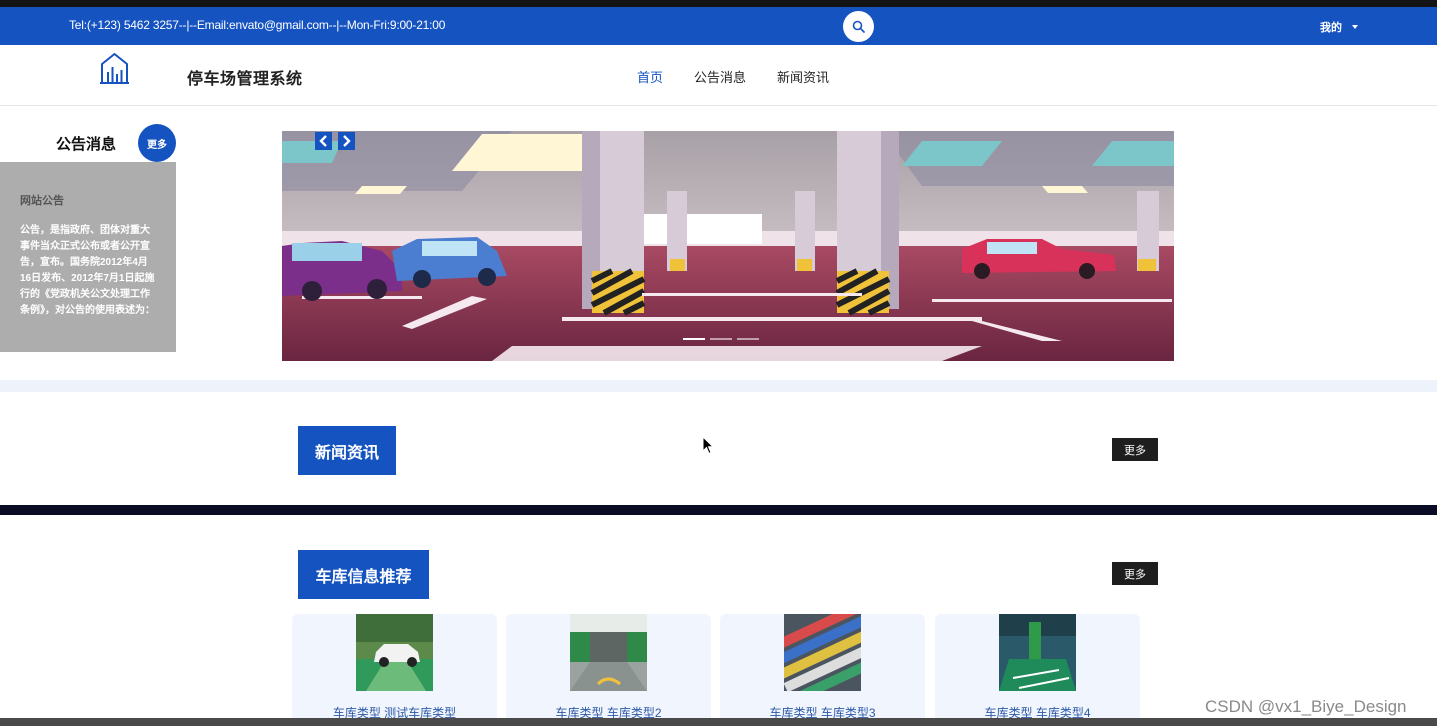 The height and width of the screenshot is (726, 1437). I want to click on garage-card: 车库类型 车库类型3, so click(822, 669).